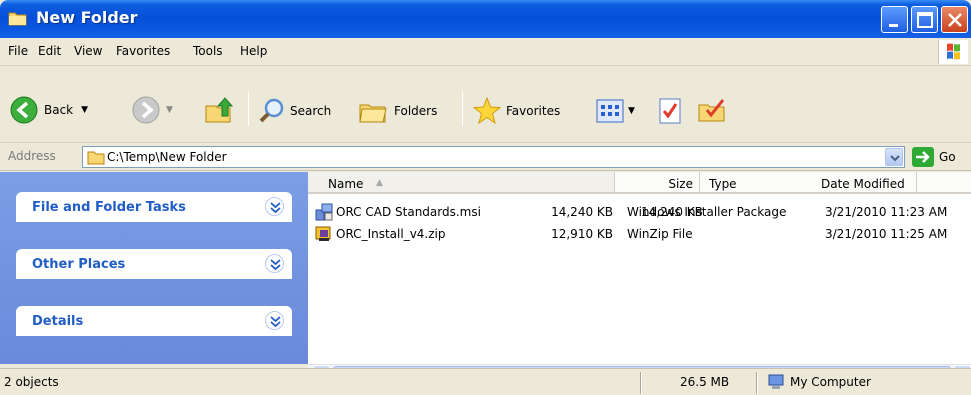 The image size is (971, 395). Describe the element at coordinates (109, 207) in the screenshot. I see `section-title: File and Folder Tasks` at that location.